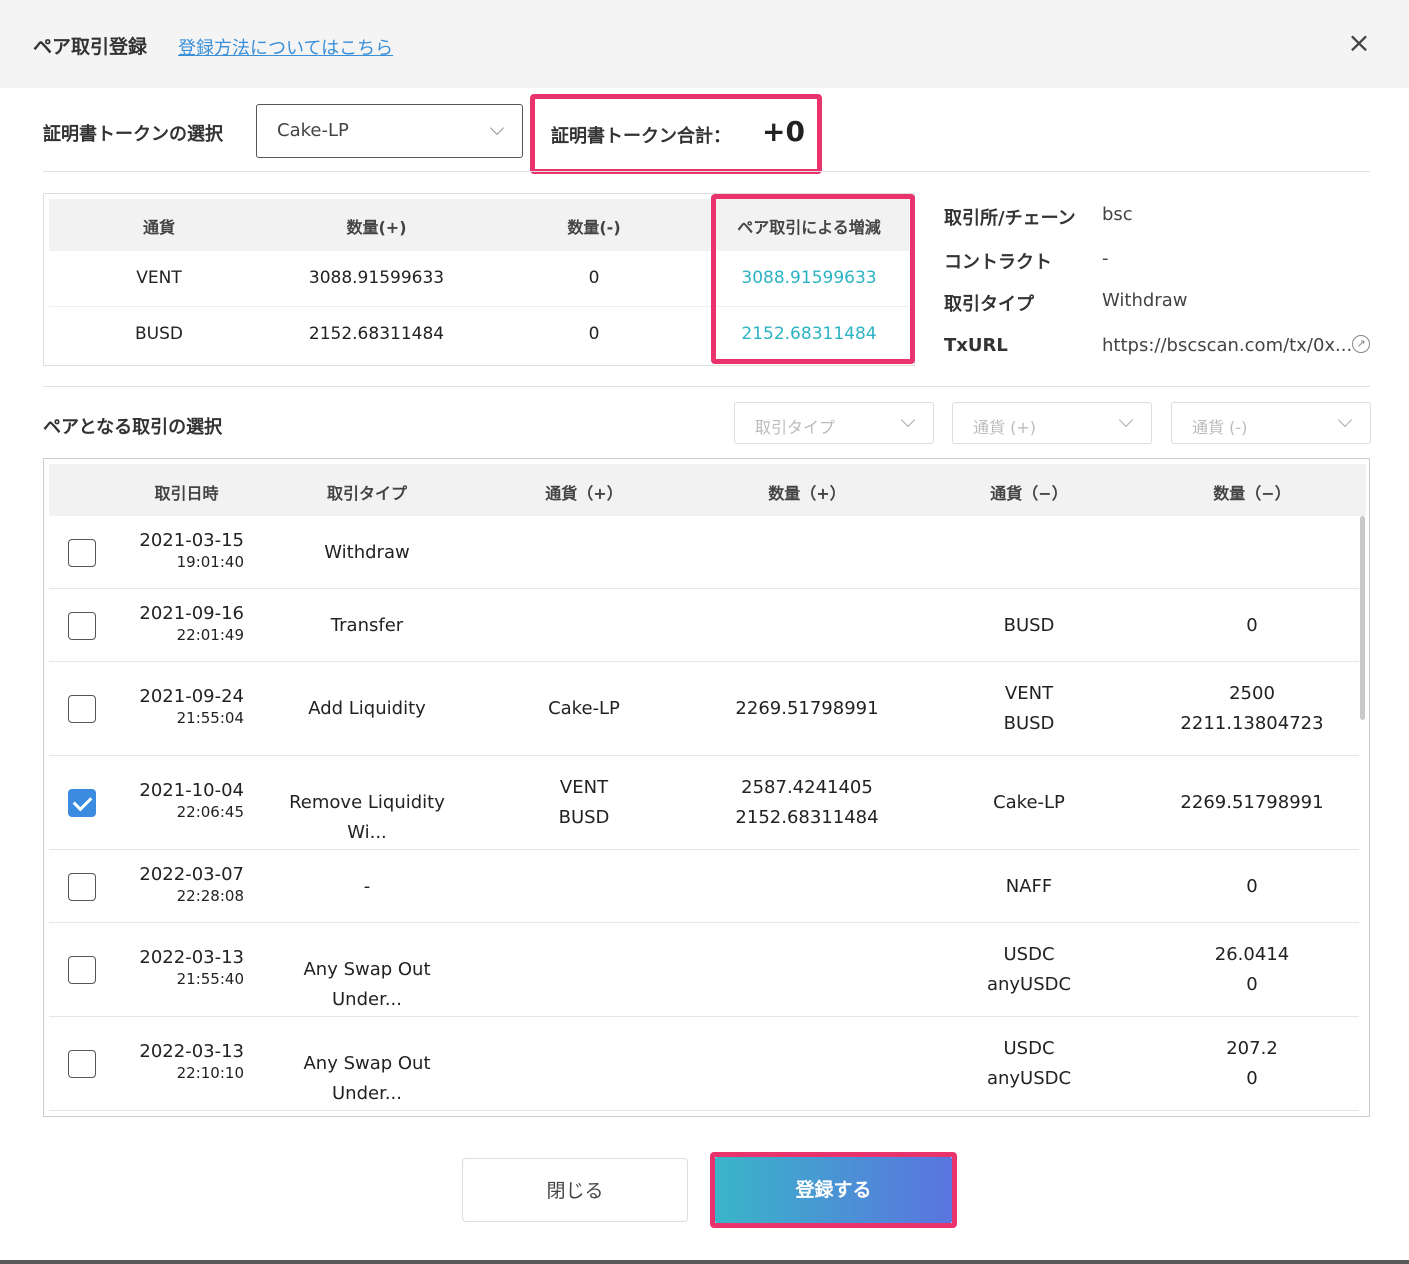 This screenshot has width=1409, height=1264. I want to click on filter-tx-type-value: 取引タイプ, so click(795, 427).